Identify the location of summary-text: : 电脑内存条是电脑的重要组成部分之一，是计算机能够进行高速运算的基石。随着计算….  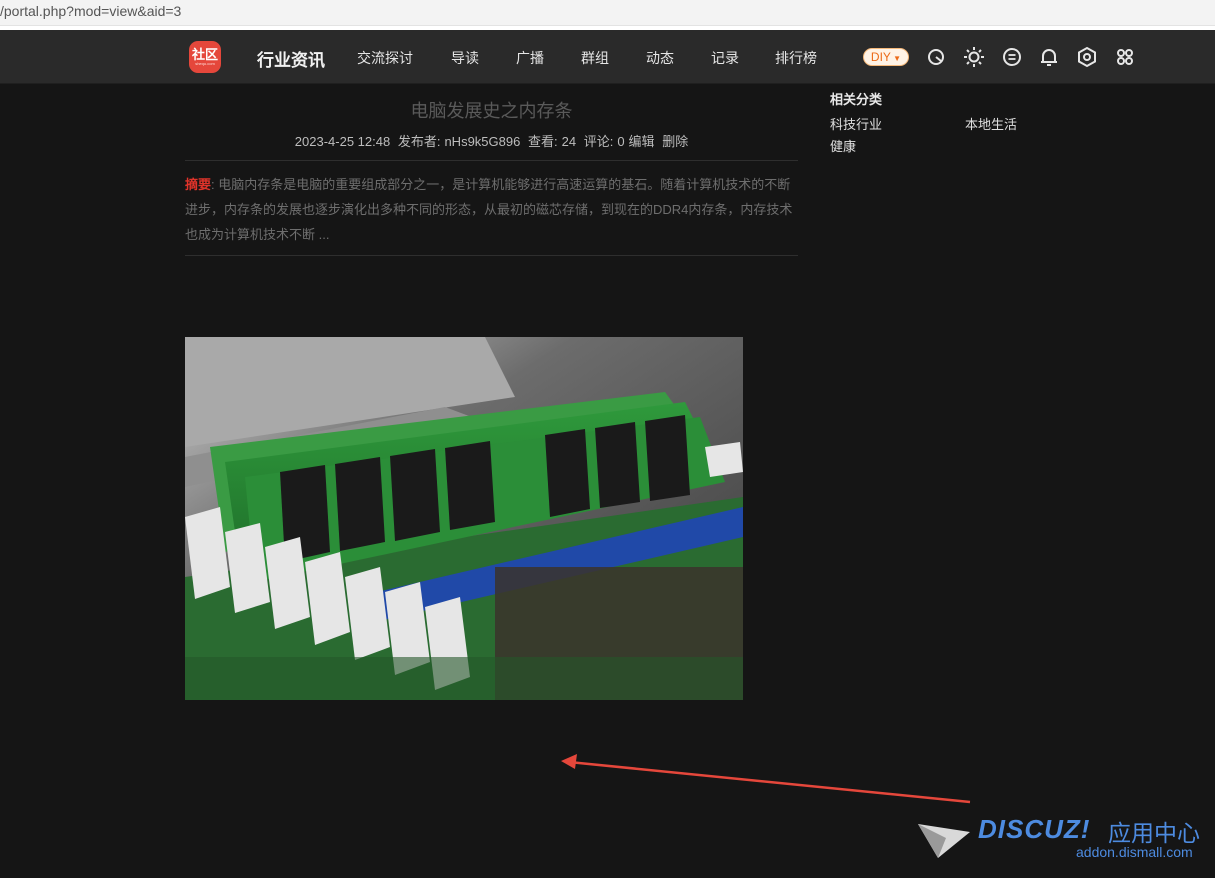
(489, 209).